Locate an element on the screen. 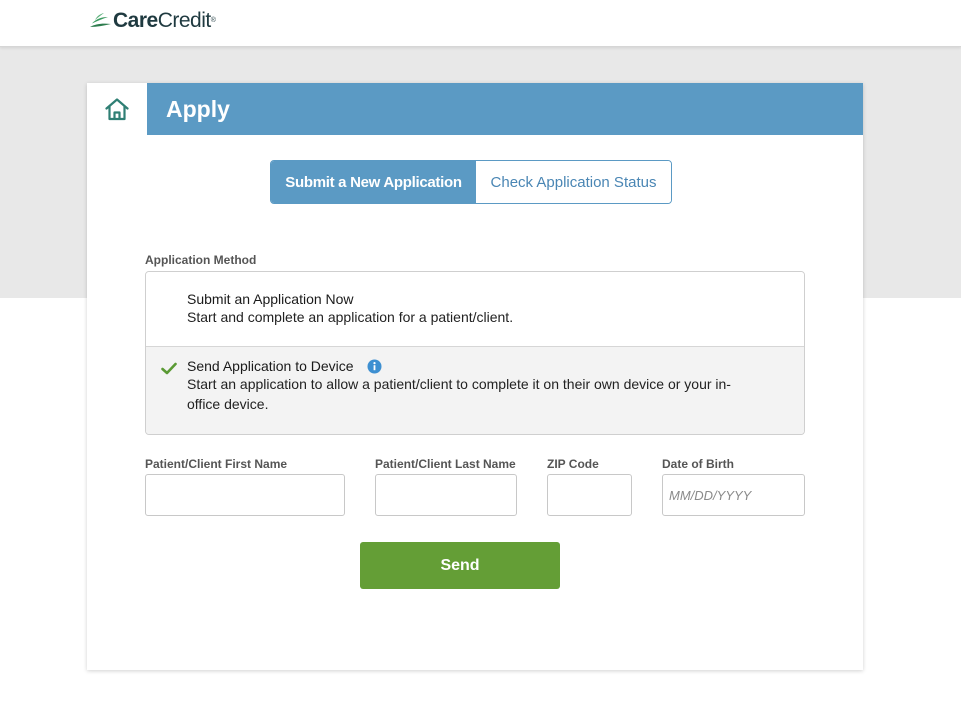  logo-text: CareCredit® is located at coordinates (164, 21).